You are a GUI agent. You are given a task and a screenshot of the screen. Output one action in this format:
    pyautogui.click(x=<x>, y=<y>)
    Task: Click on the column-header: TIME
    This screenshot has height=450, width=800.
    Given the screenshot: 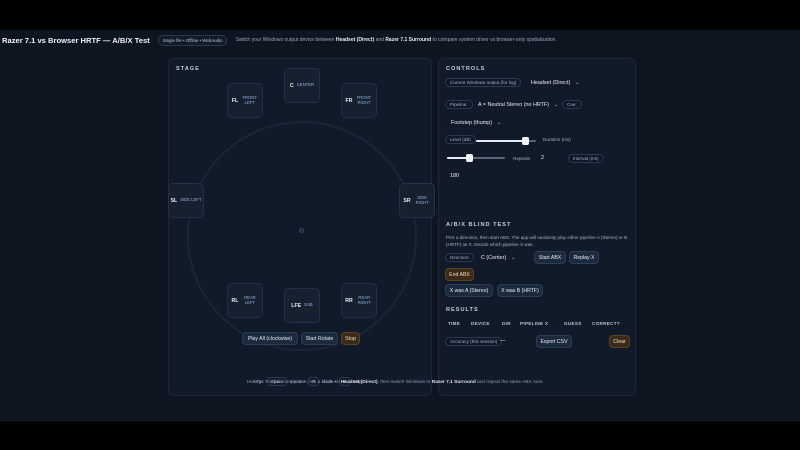 What is the action you would take?
    pyautogui.click(x=454, y=323)
    